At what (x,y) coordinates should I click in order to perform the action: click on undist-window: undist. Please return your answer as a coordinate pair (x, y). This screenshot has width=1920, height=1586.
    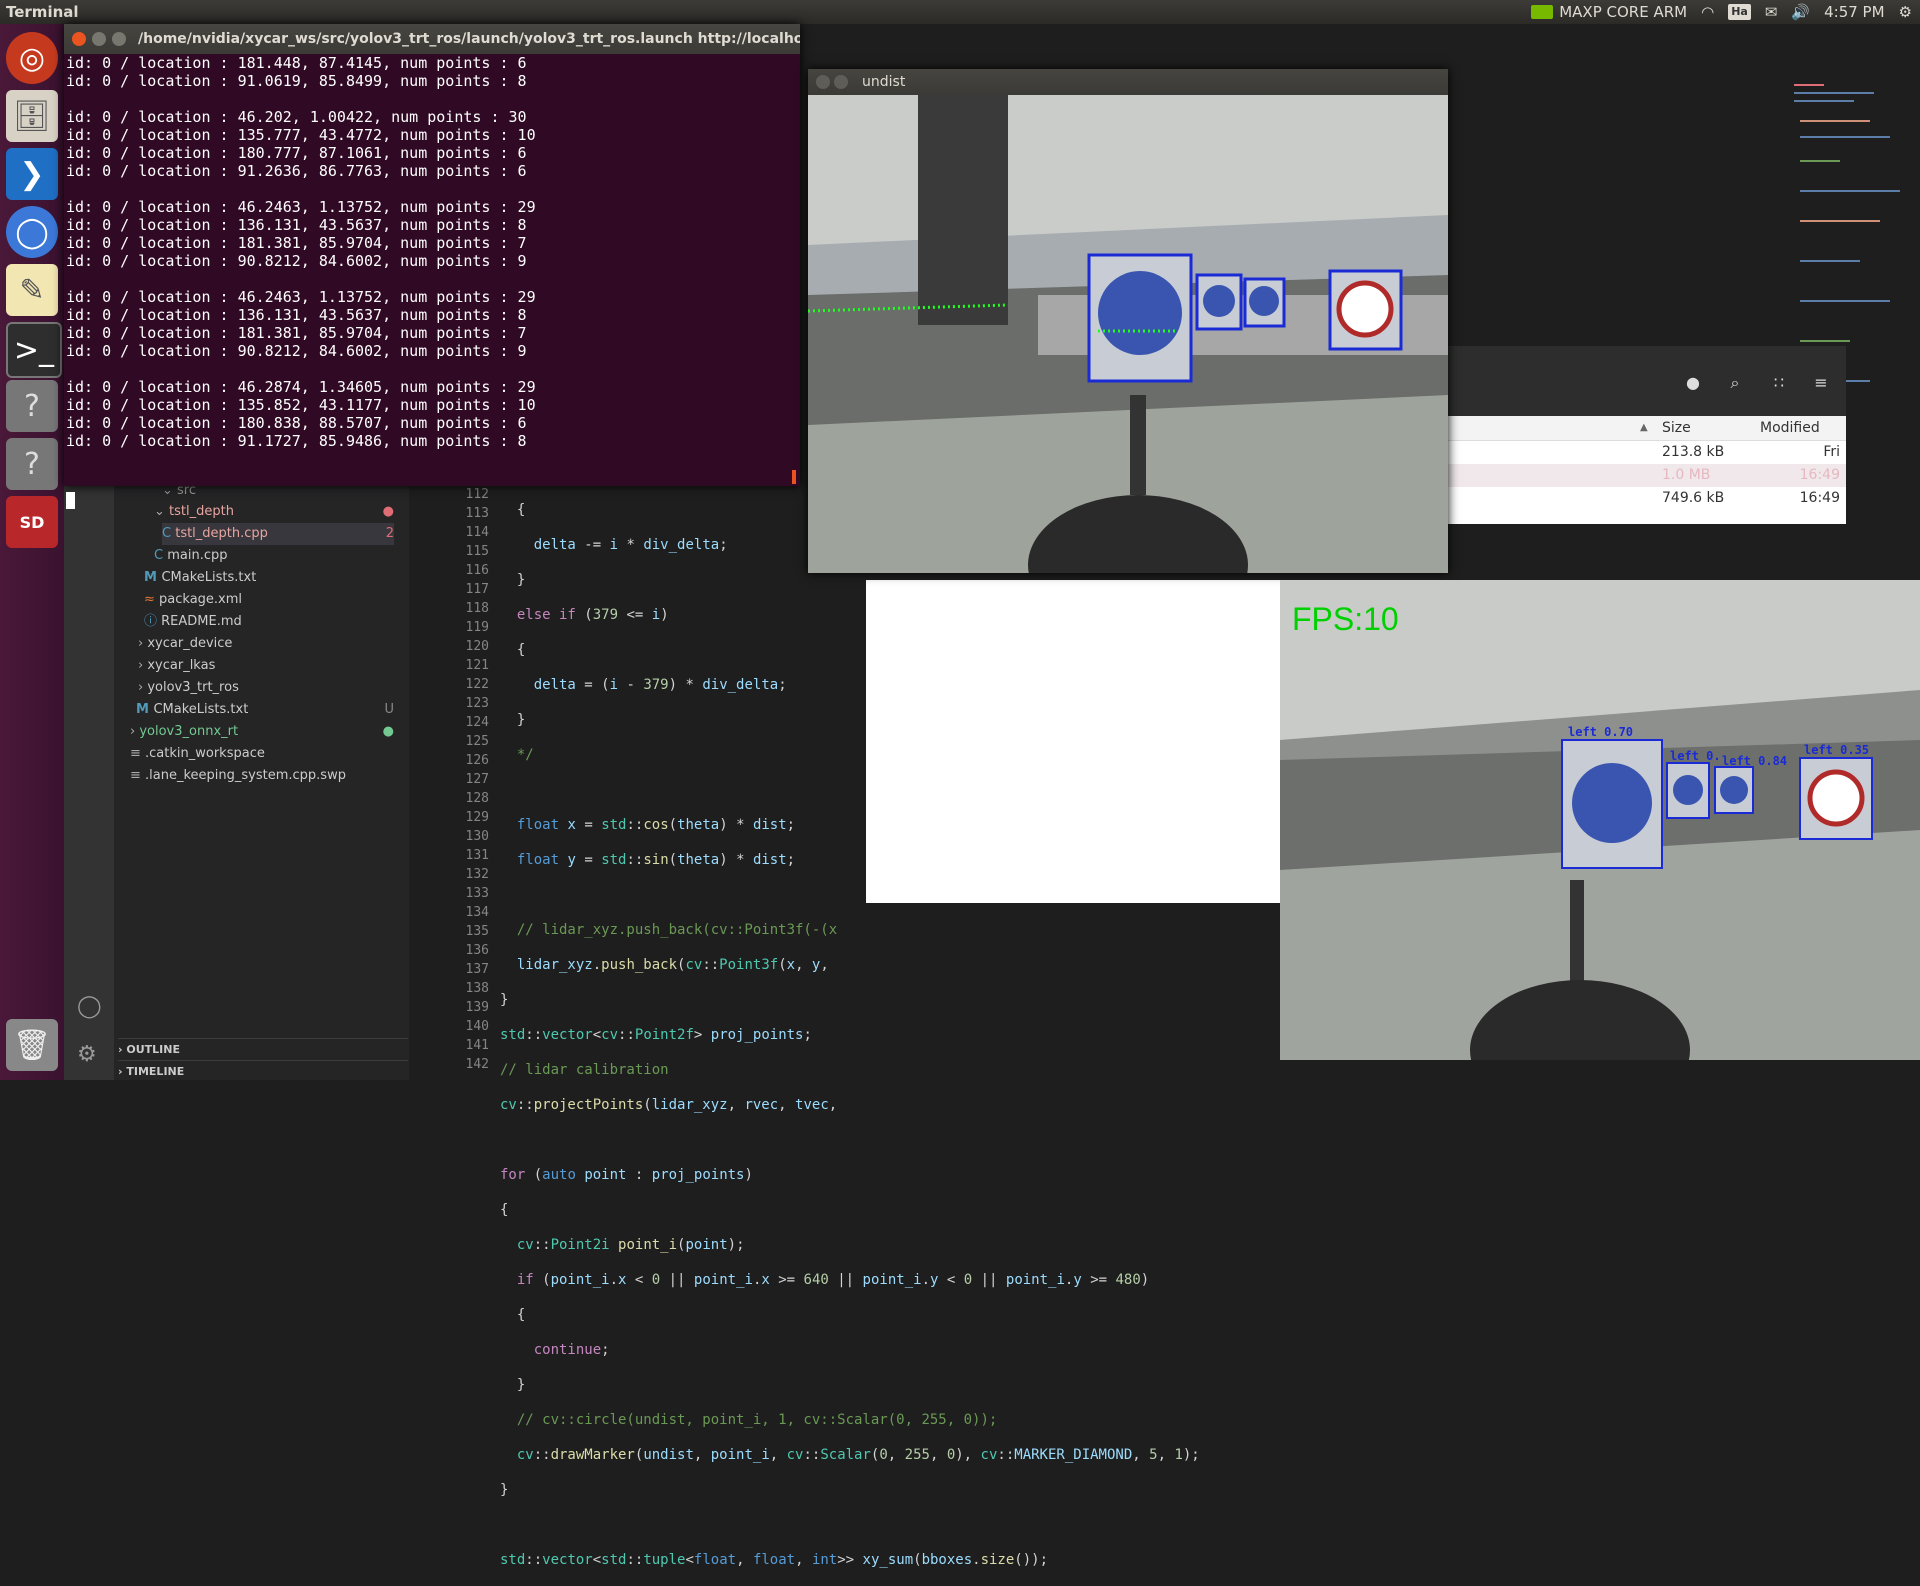
    Looking at the image, I should click on (1128, 321).